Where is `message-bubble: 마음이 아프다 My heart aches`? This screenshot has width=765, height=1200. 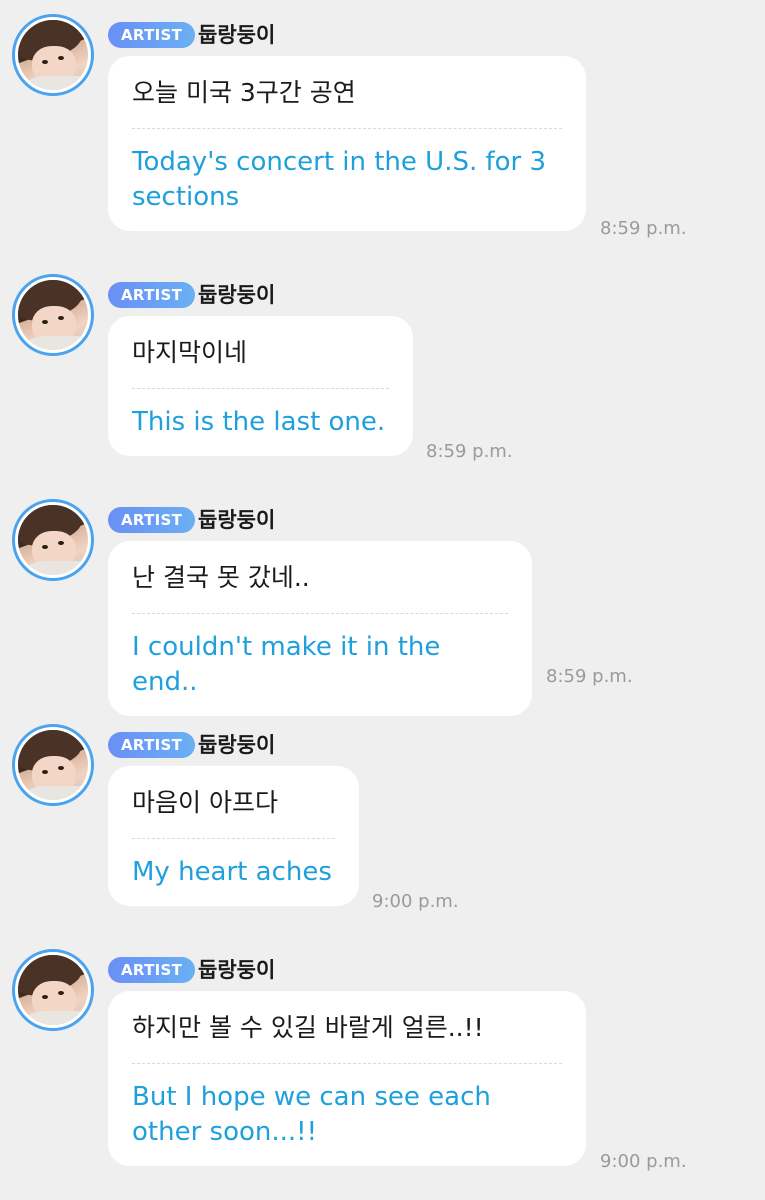
message-bubble: 마음이 아프다 My heart aches is located at coordinates (233, 836).